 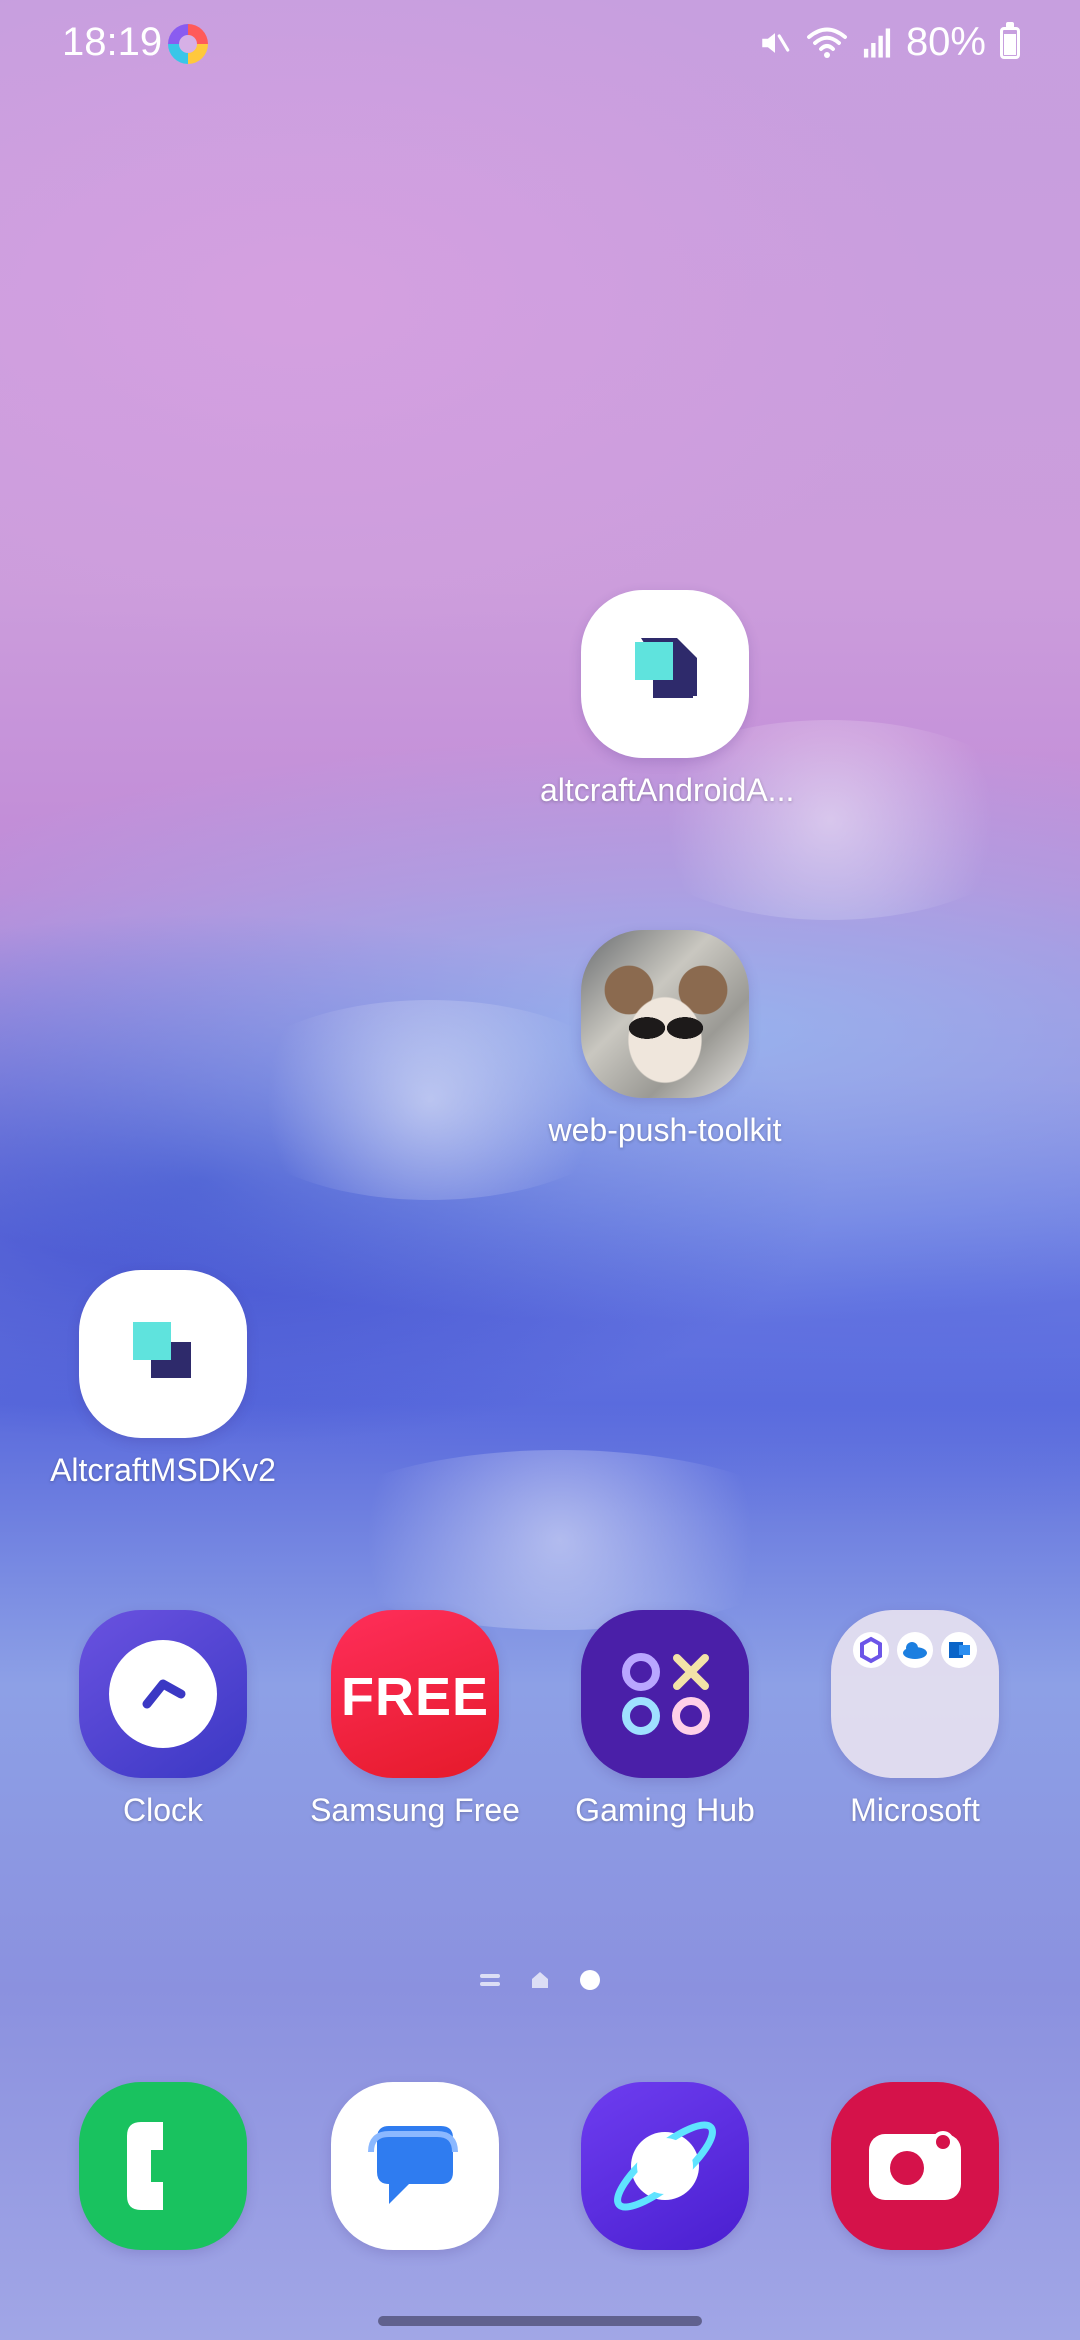 I want to click on dock-messages, so click(x=415, y=2166).